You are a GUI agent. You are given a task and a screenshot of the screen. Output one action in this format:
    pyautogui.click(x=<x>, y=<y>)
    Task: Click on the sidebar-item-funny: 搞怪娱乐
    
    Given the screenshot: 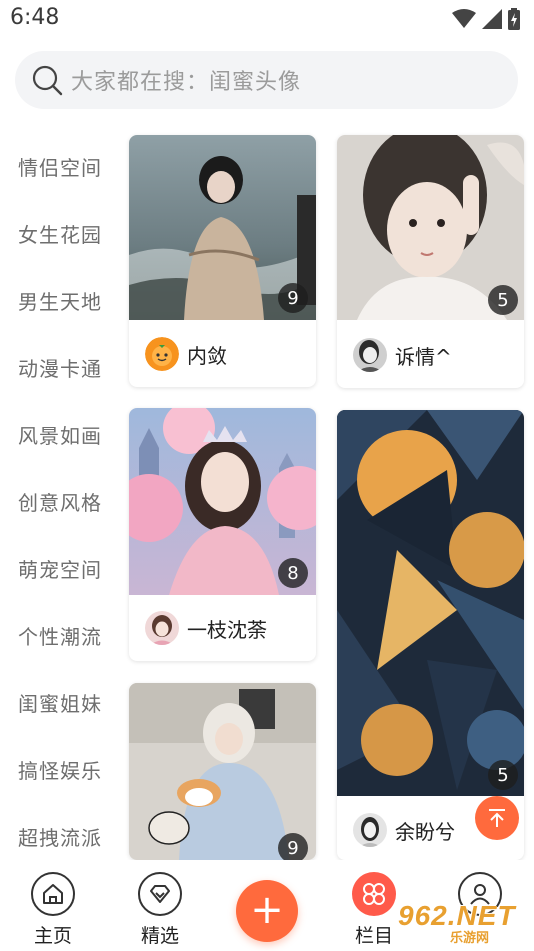 What is the action you would take?
    pyautogui.click(x=60, y=769)
    